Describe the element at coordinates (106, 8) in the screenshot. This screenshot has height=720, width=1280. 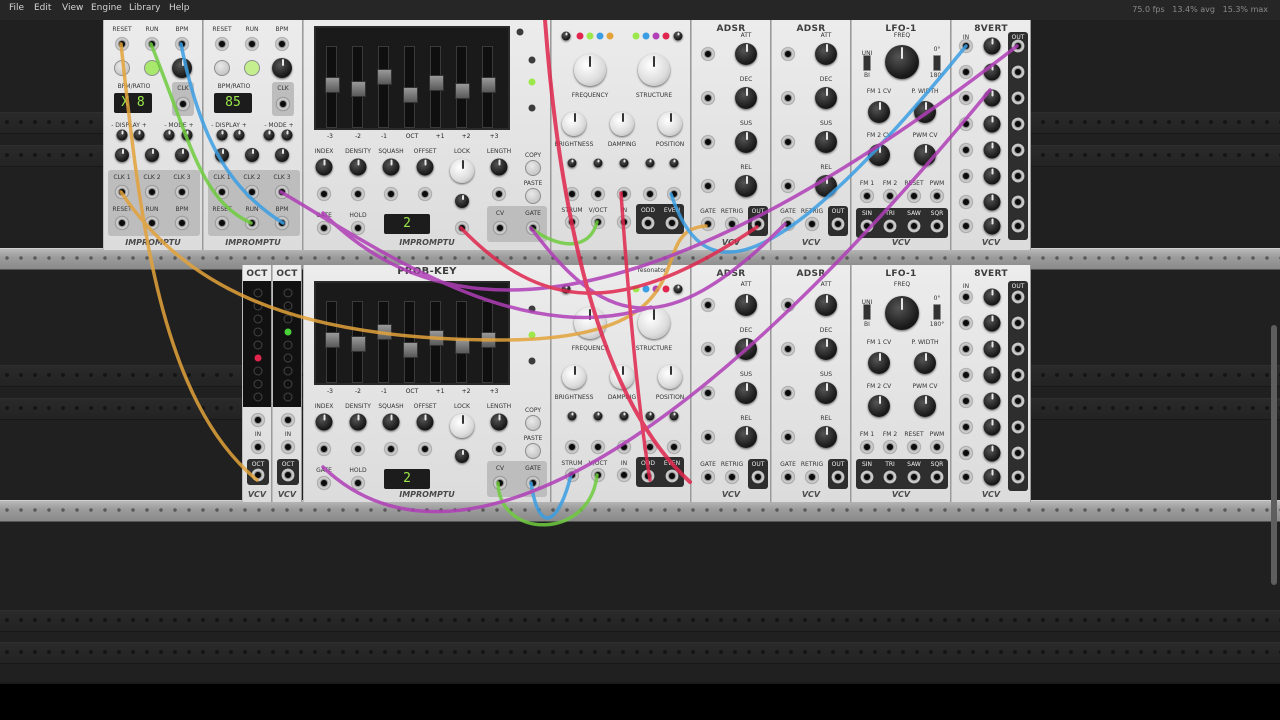
I see `menu-engine: Engine` at that location.